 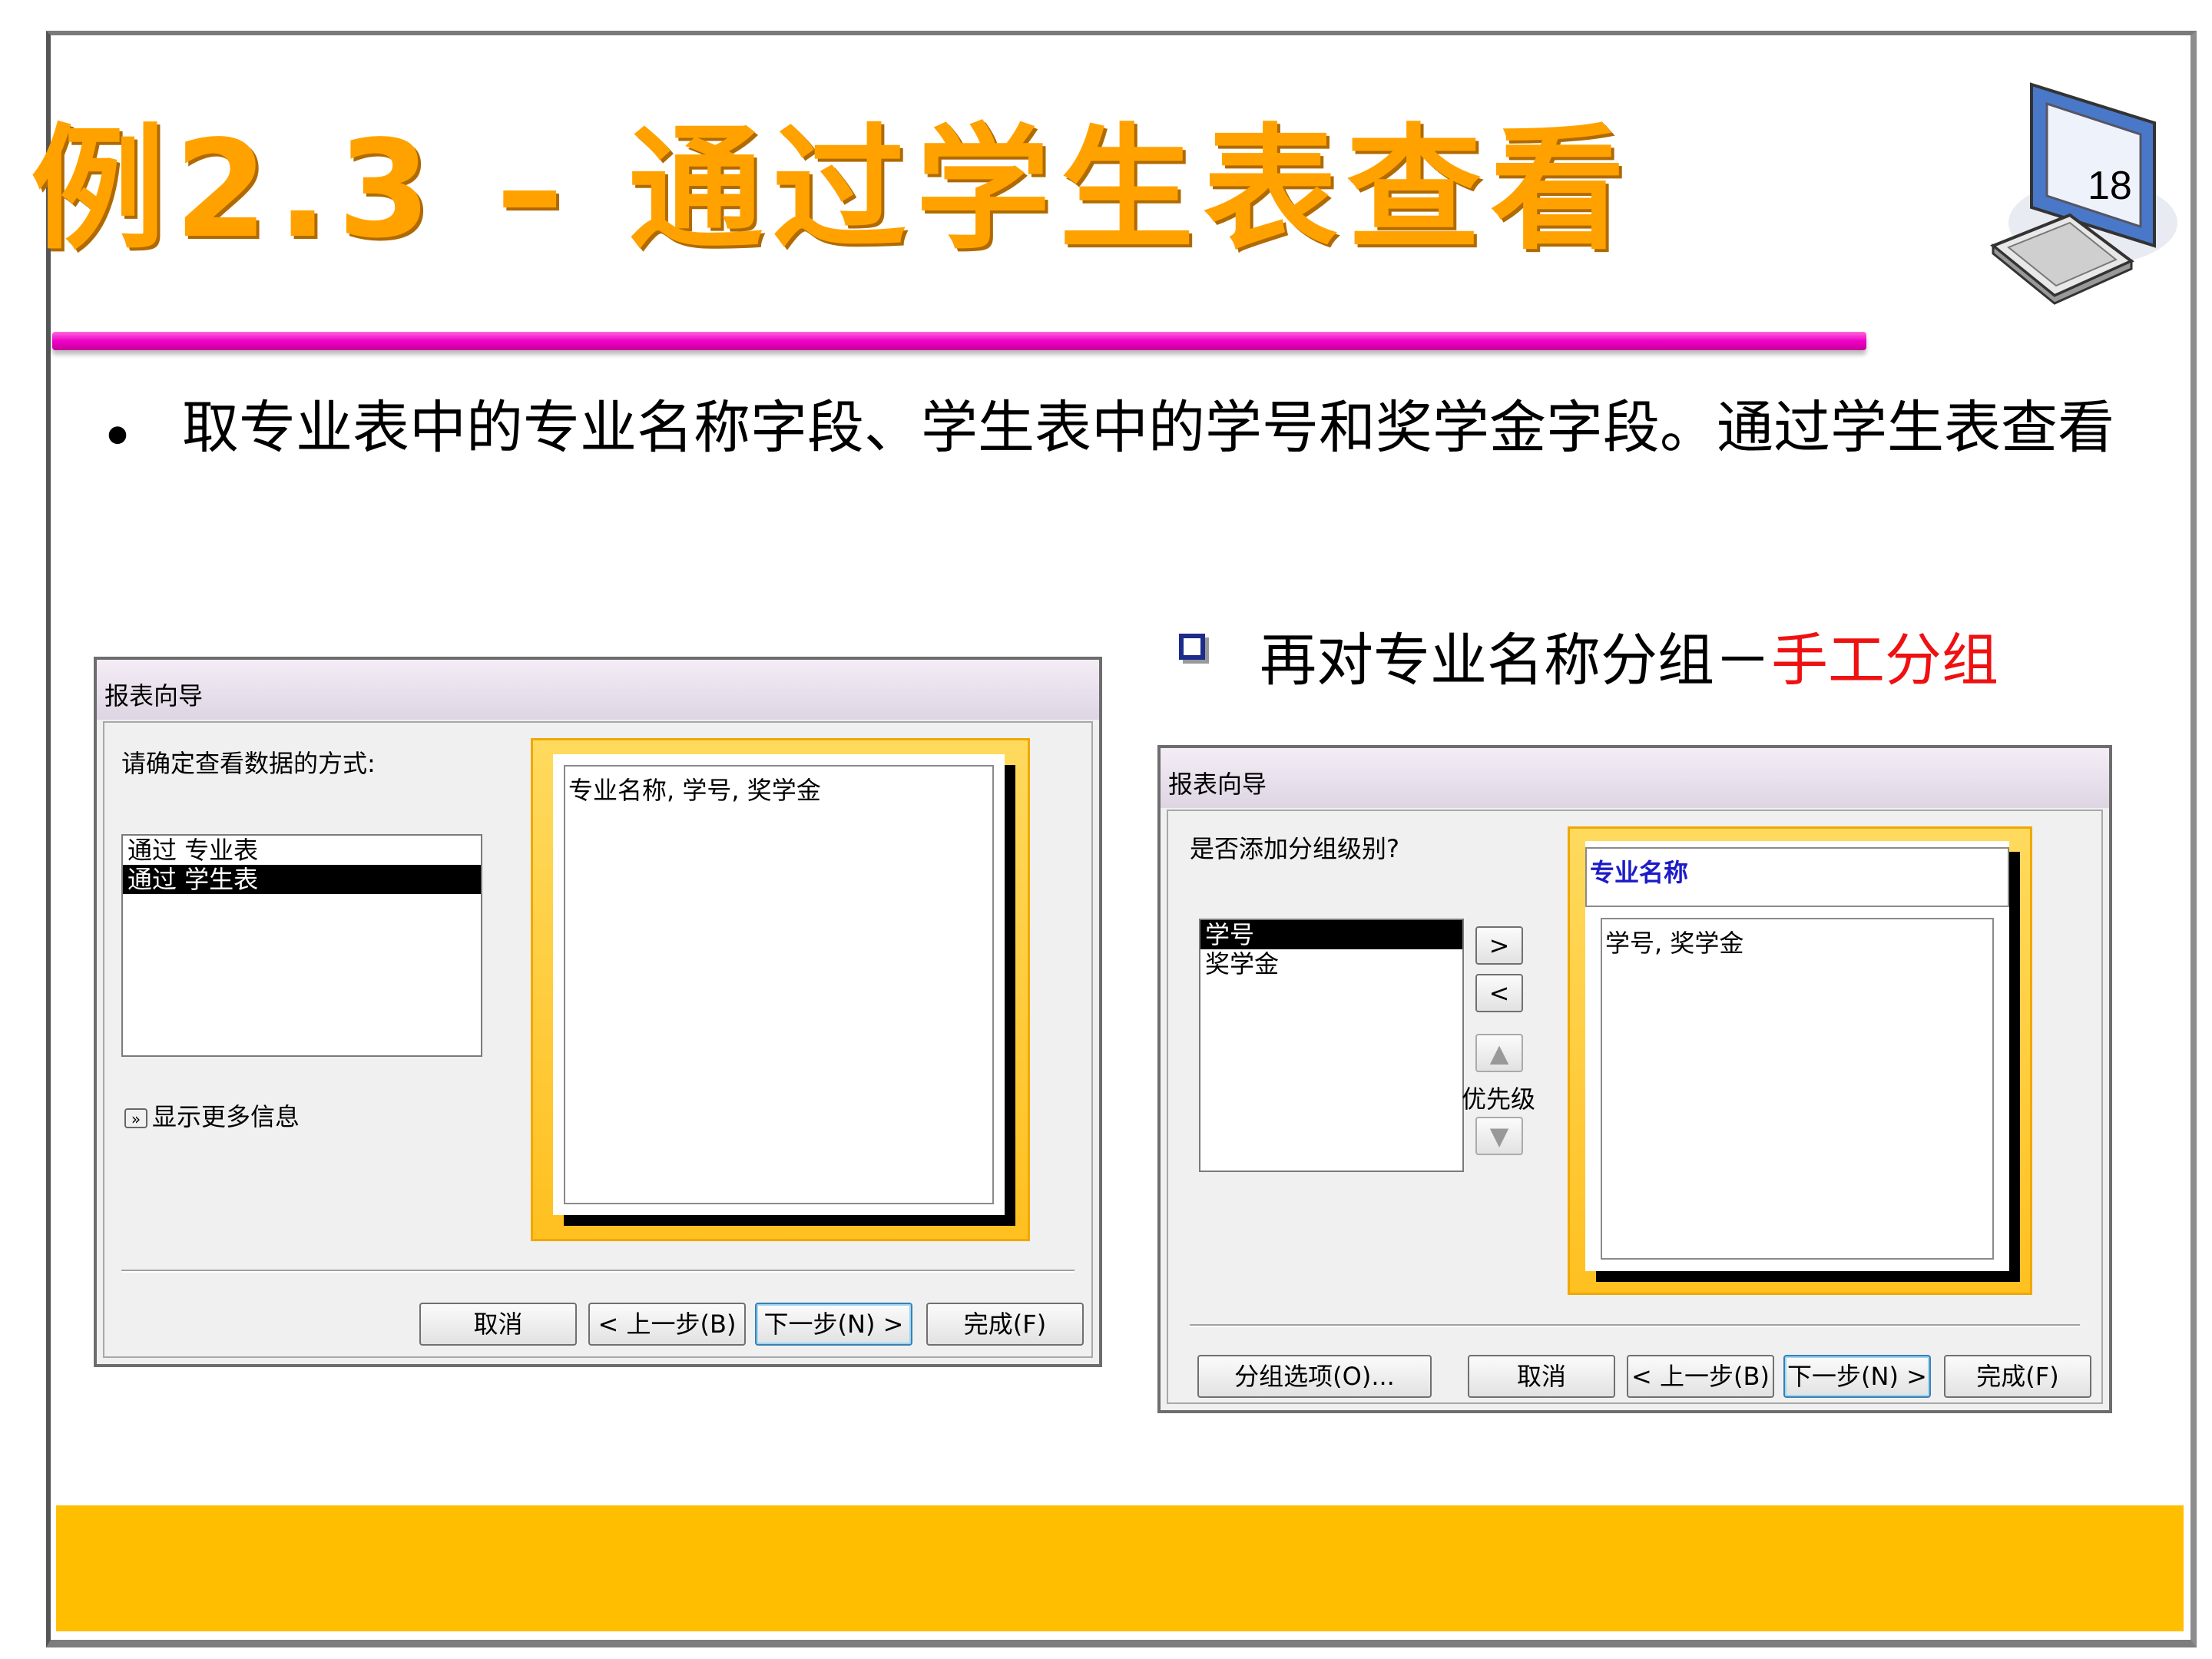 I want to click on bullet-text: 取专业表中的专业名称字段、学生表中的学号和奖学金字段。通过学生表查看, so click(x=1148, y=428).